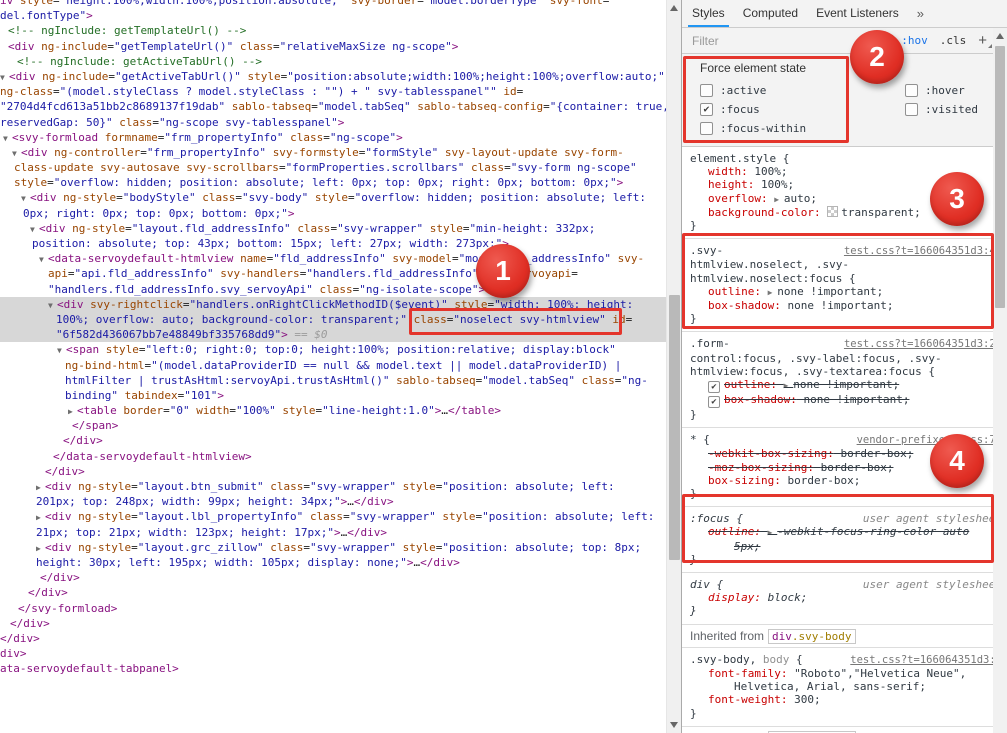  What do you see at coordinates (830, 687) in the screenshot?
I see `css-property-value-wrap: Helvetica, Arial, sans-serif;` at bounding box center [830, 687].